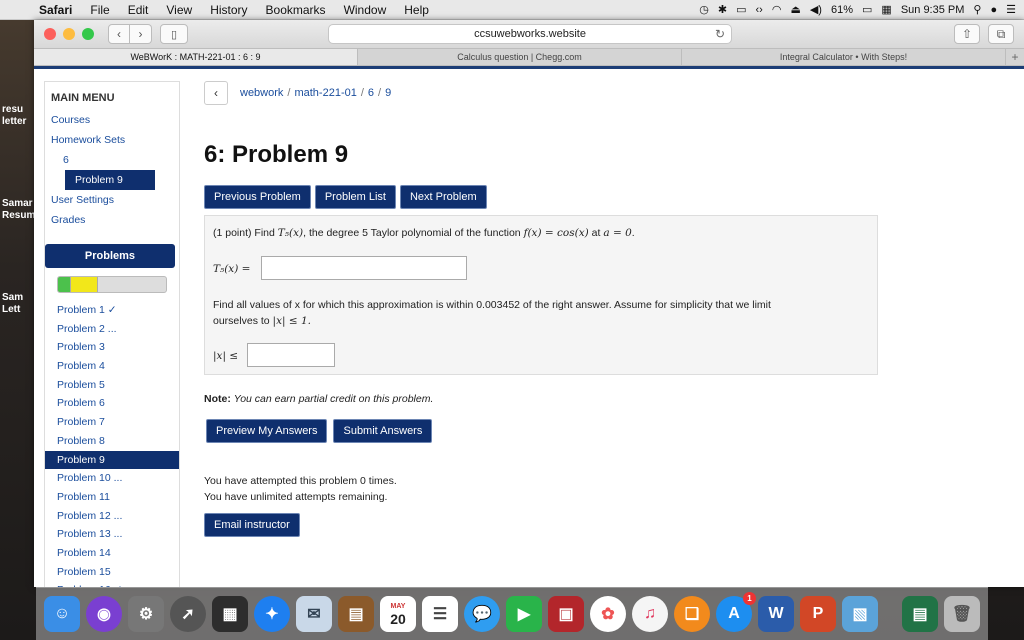 This screenshot has height=640, width=1024. What do you see at coordinates (112, 460) in the screenshot?
I see `problem-list-item: Problem 9` at bounding box center [112, 460].